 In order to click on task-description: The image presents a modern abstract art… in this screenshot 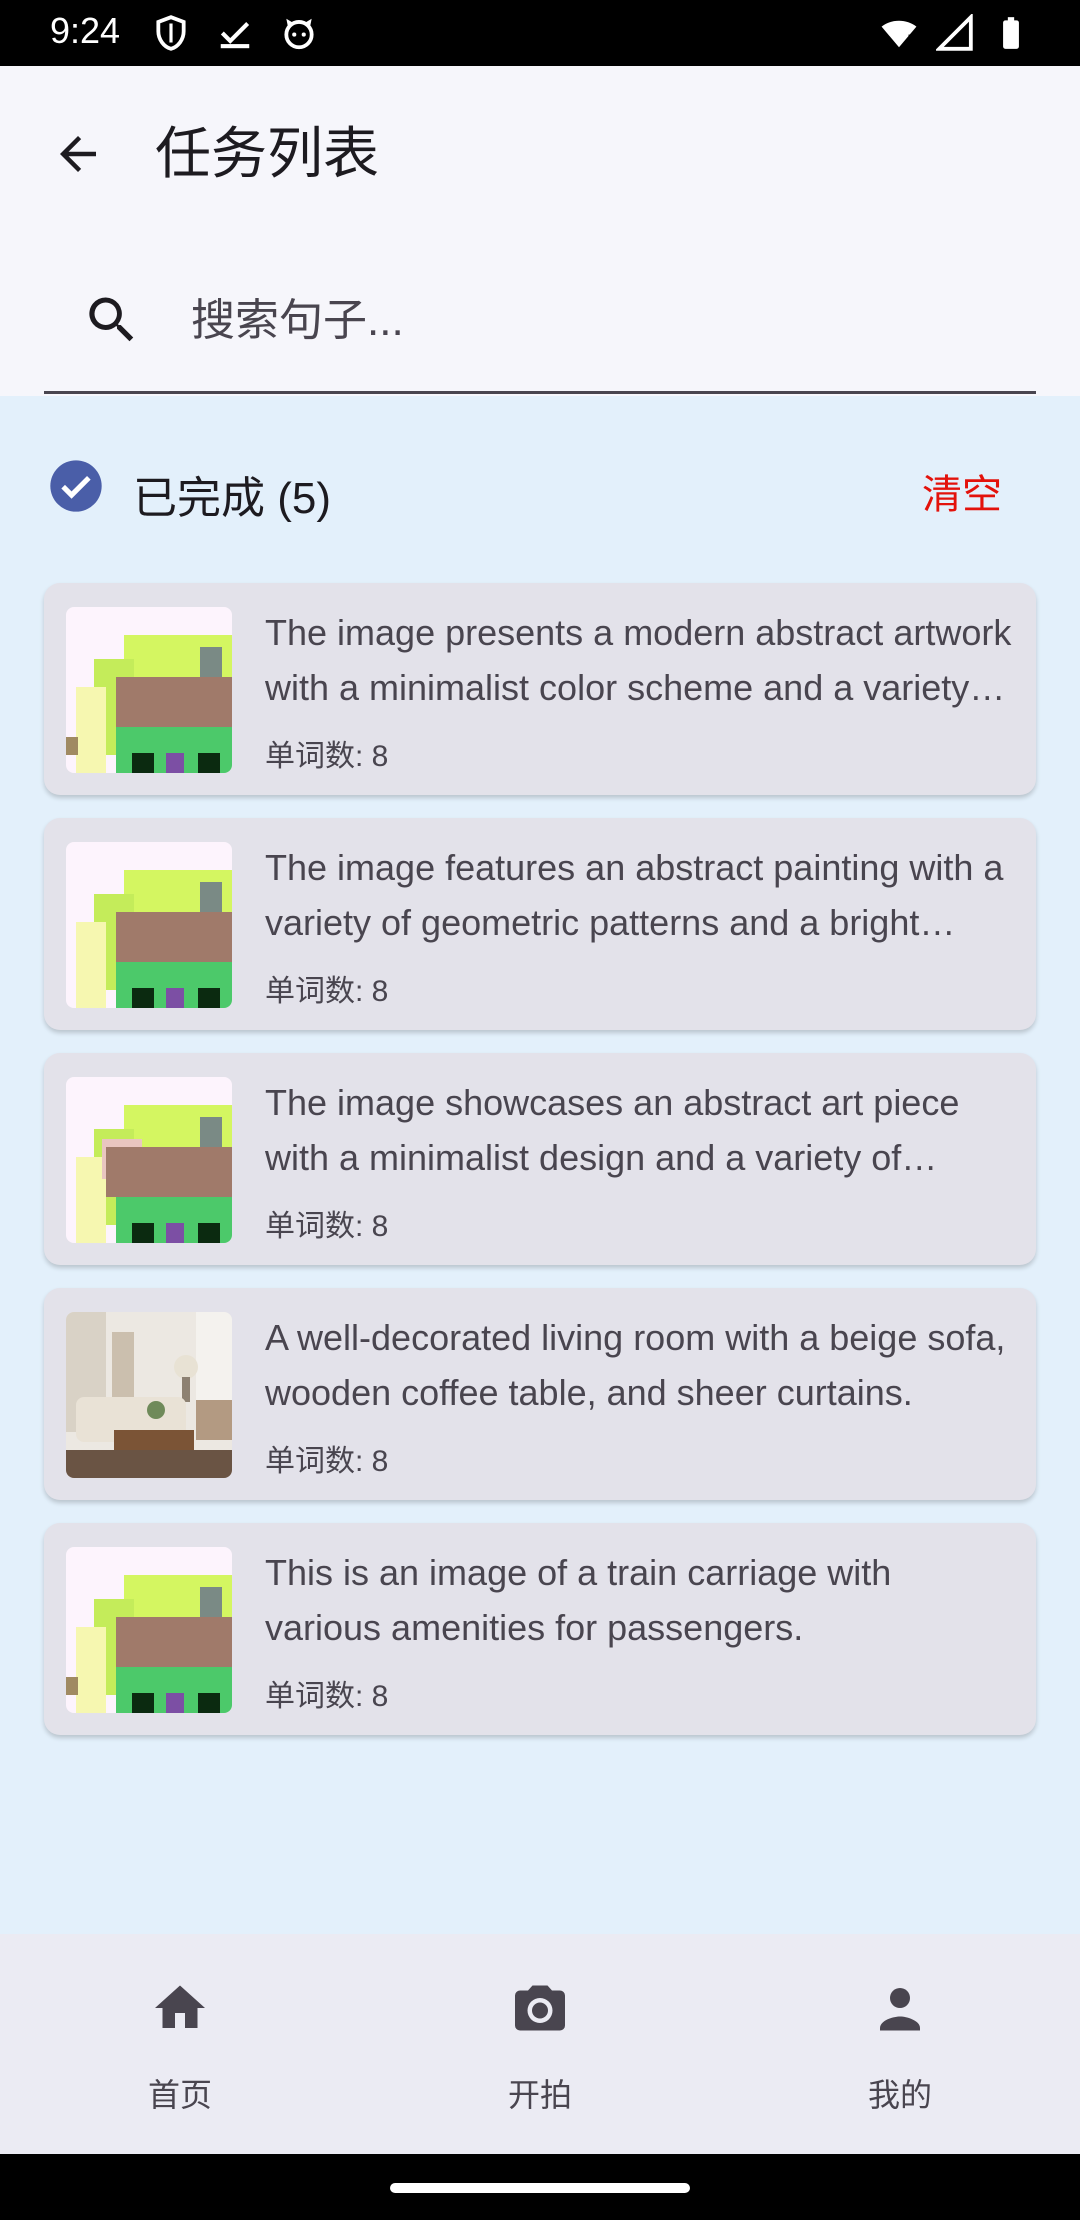, I will do `click(638, 660)`.